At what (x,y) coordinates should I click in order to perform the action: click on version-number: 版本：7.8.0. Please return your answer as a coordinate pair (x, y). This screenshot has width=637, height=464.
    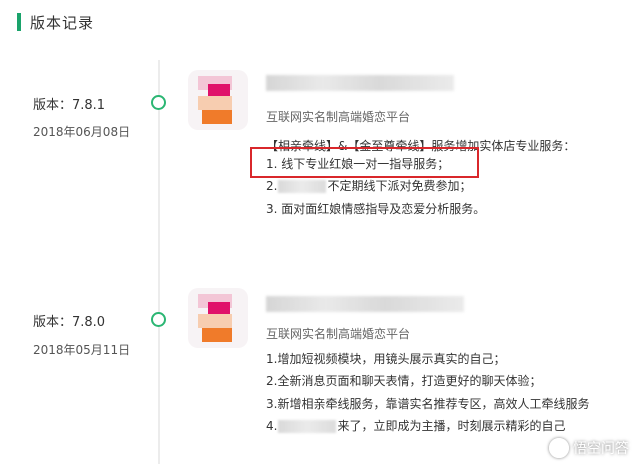
    Looking at the image, I should click on (69, 322).